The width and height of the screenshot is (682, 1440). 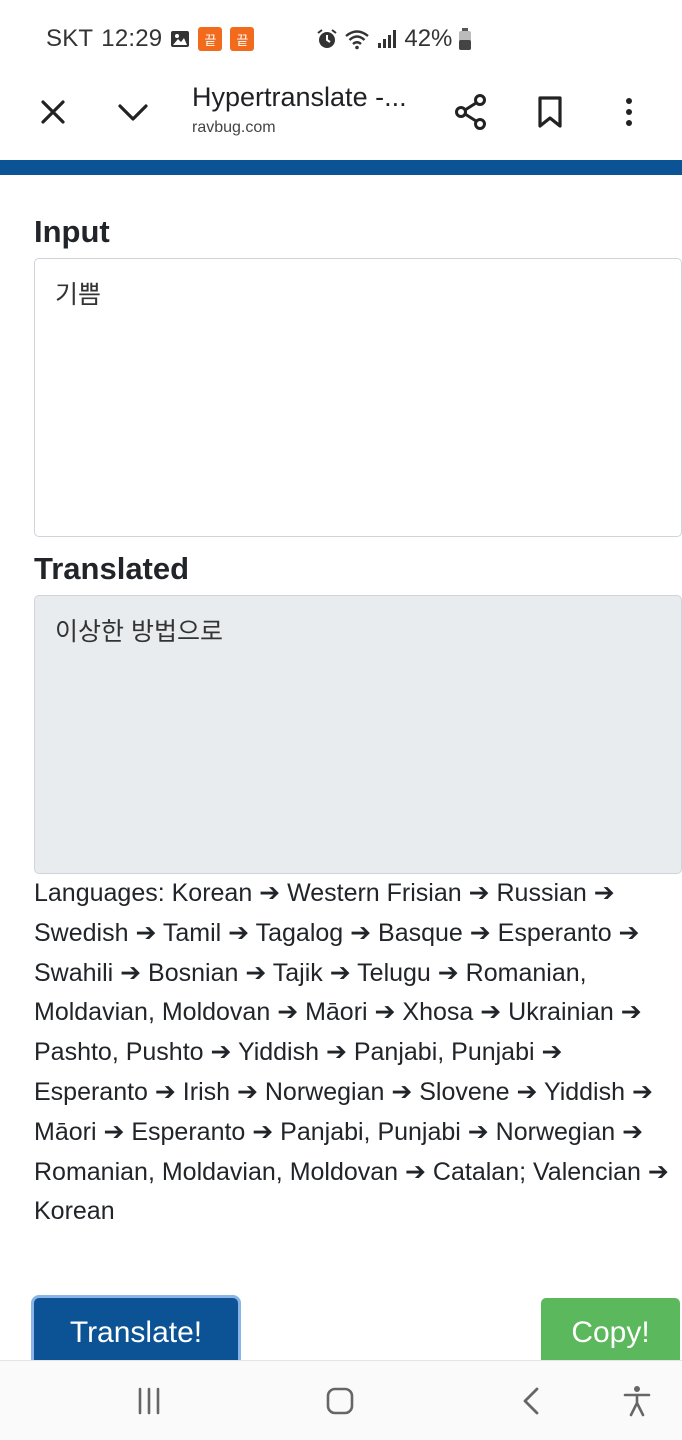 I want to click on carrier-label: SKT, so click(x=70, y=38).